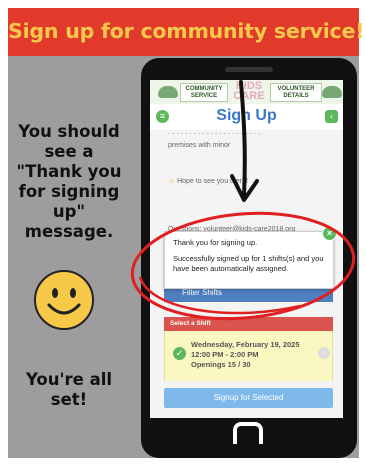 The width and height of the screenshot is (367, 466). What do you see at coordinates (324, 353) in the screenshot?
I see `chevron-right-icon: ›` at bounding box center [324, 353].